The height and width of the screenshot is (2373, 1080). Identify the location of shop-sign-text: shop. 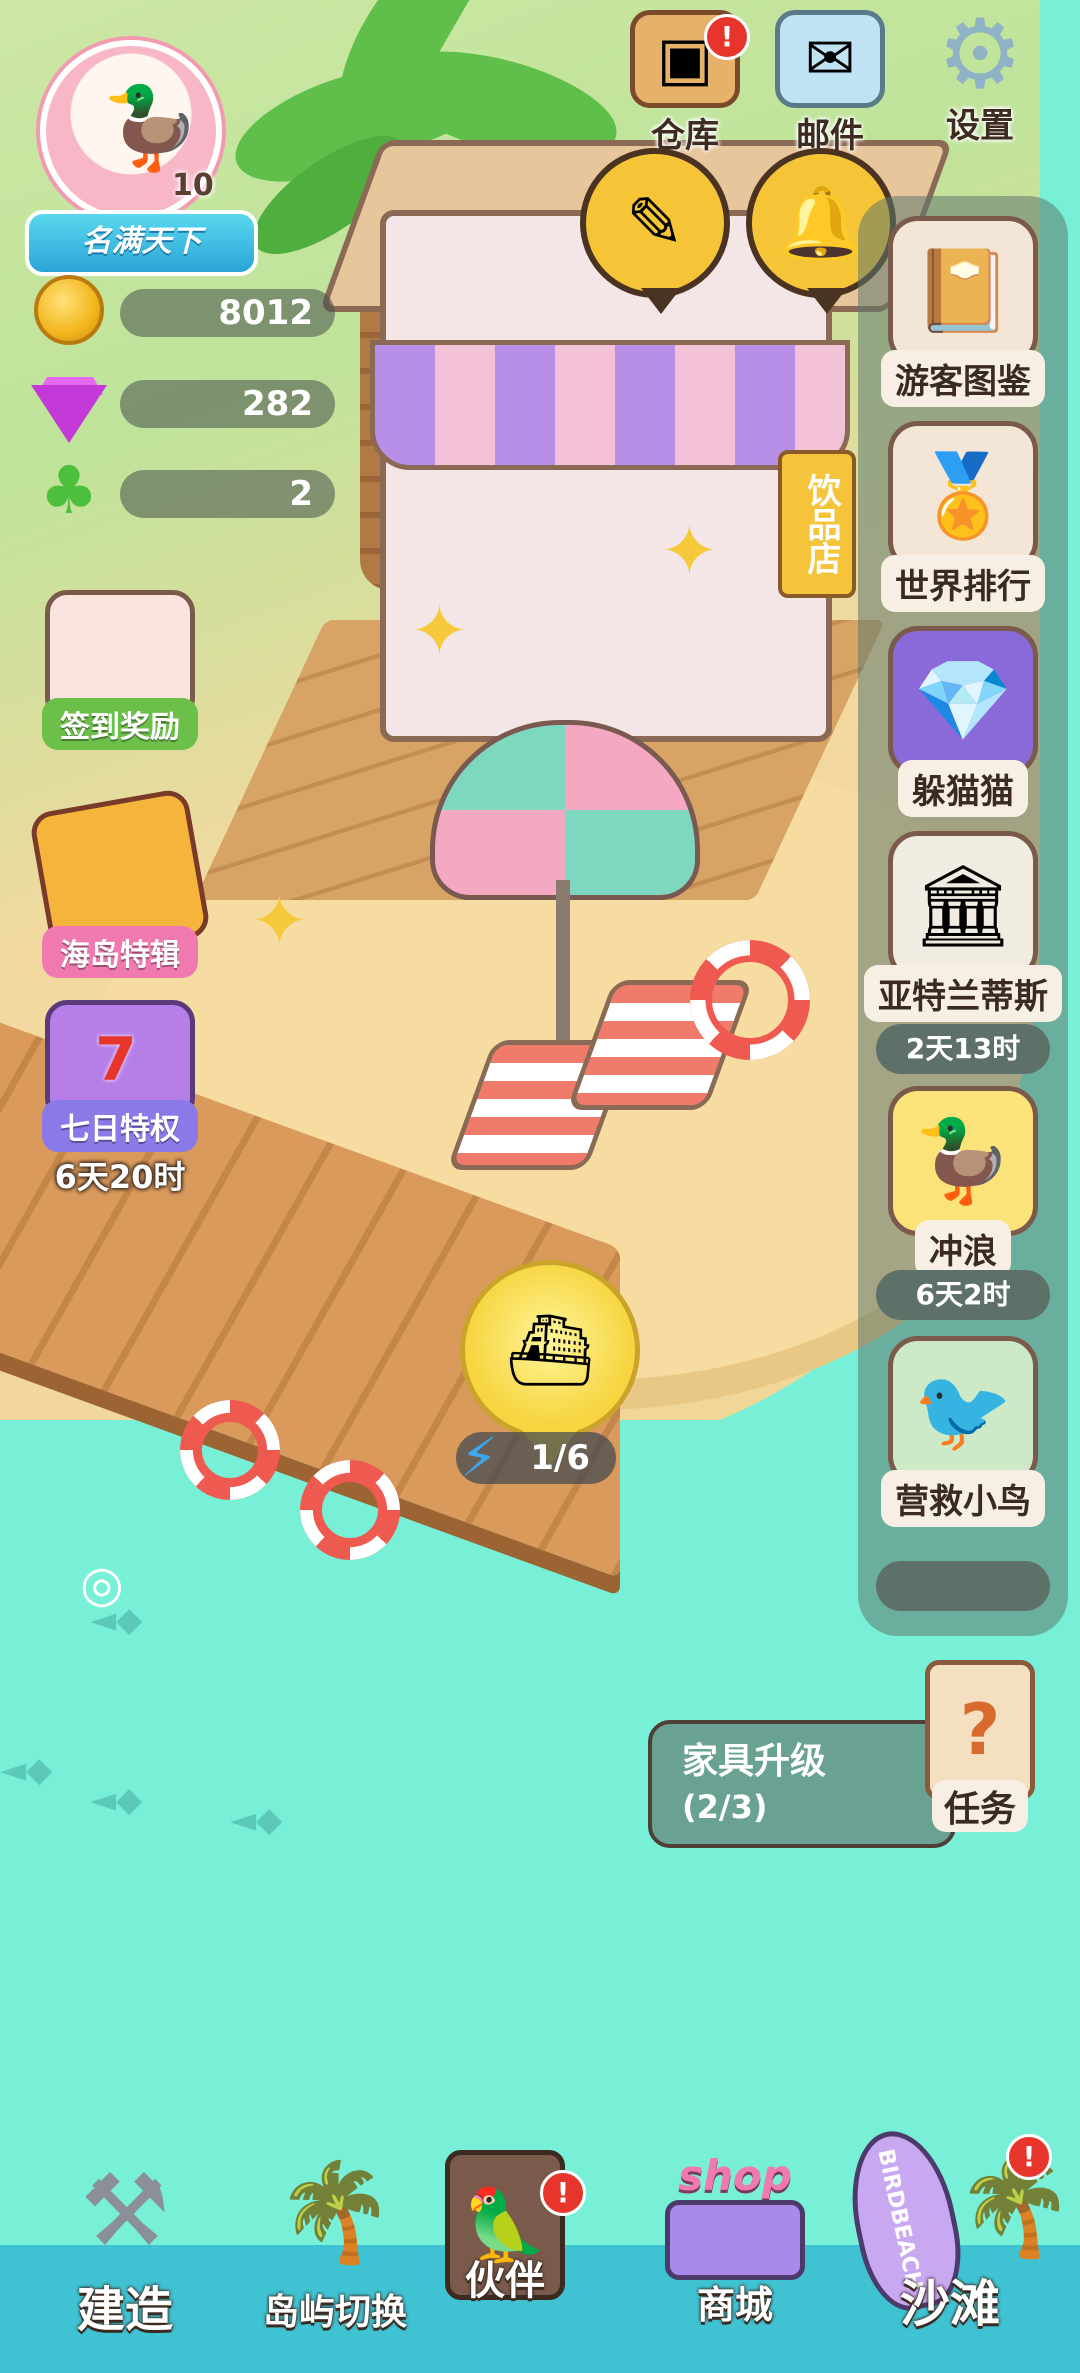
(735, 2175).